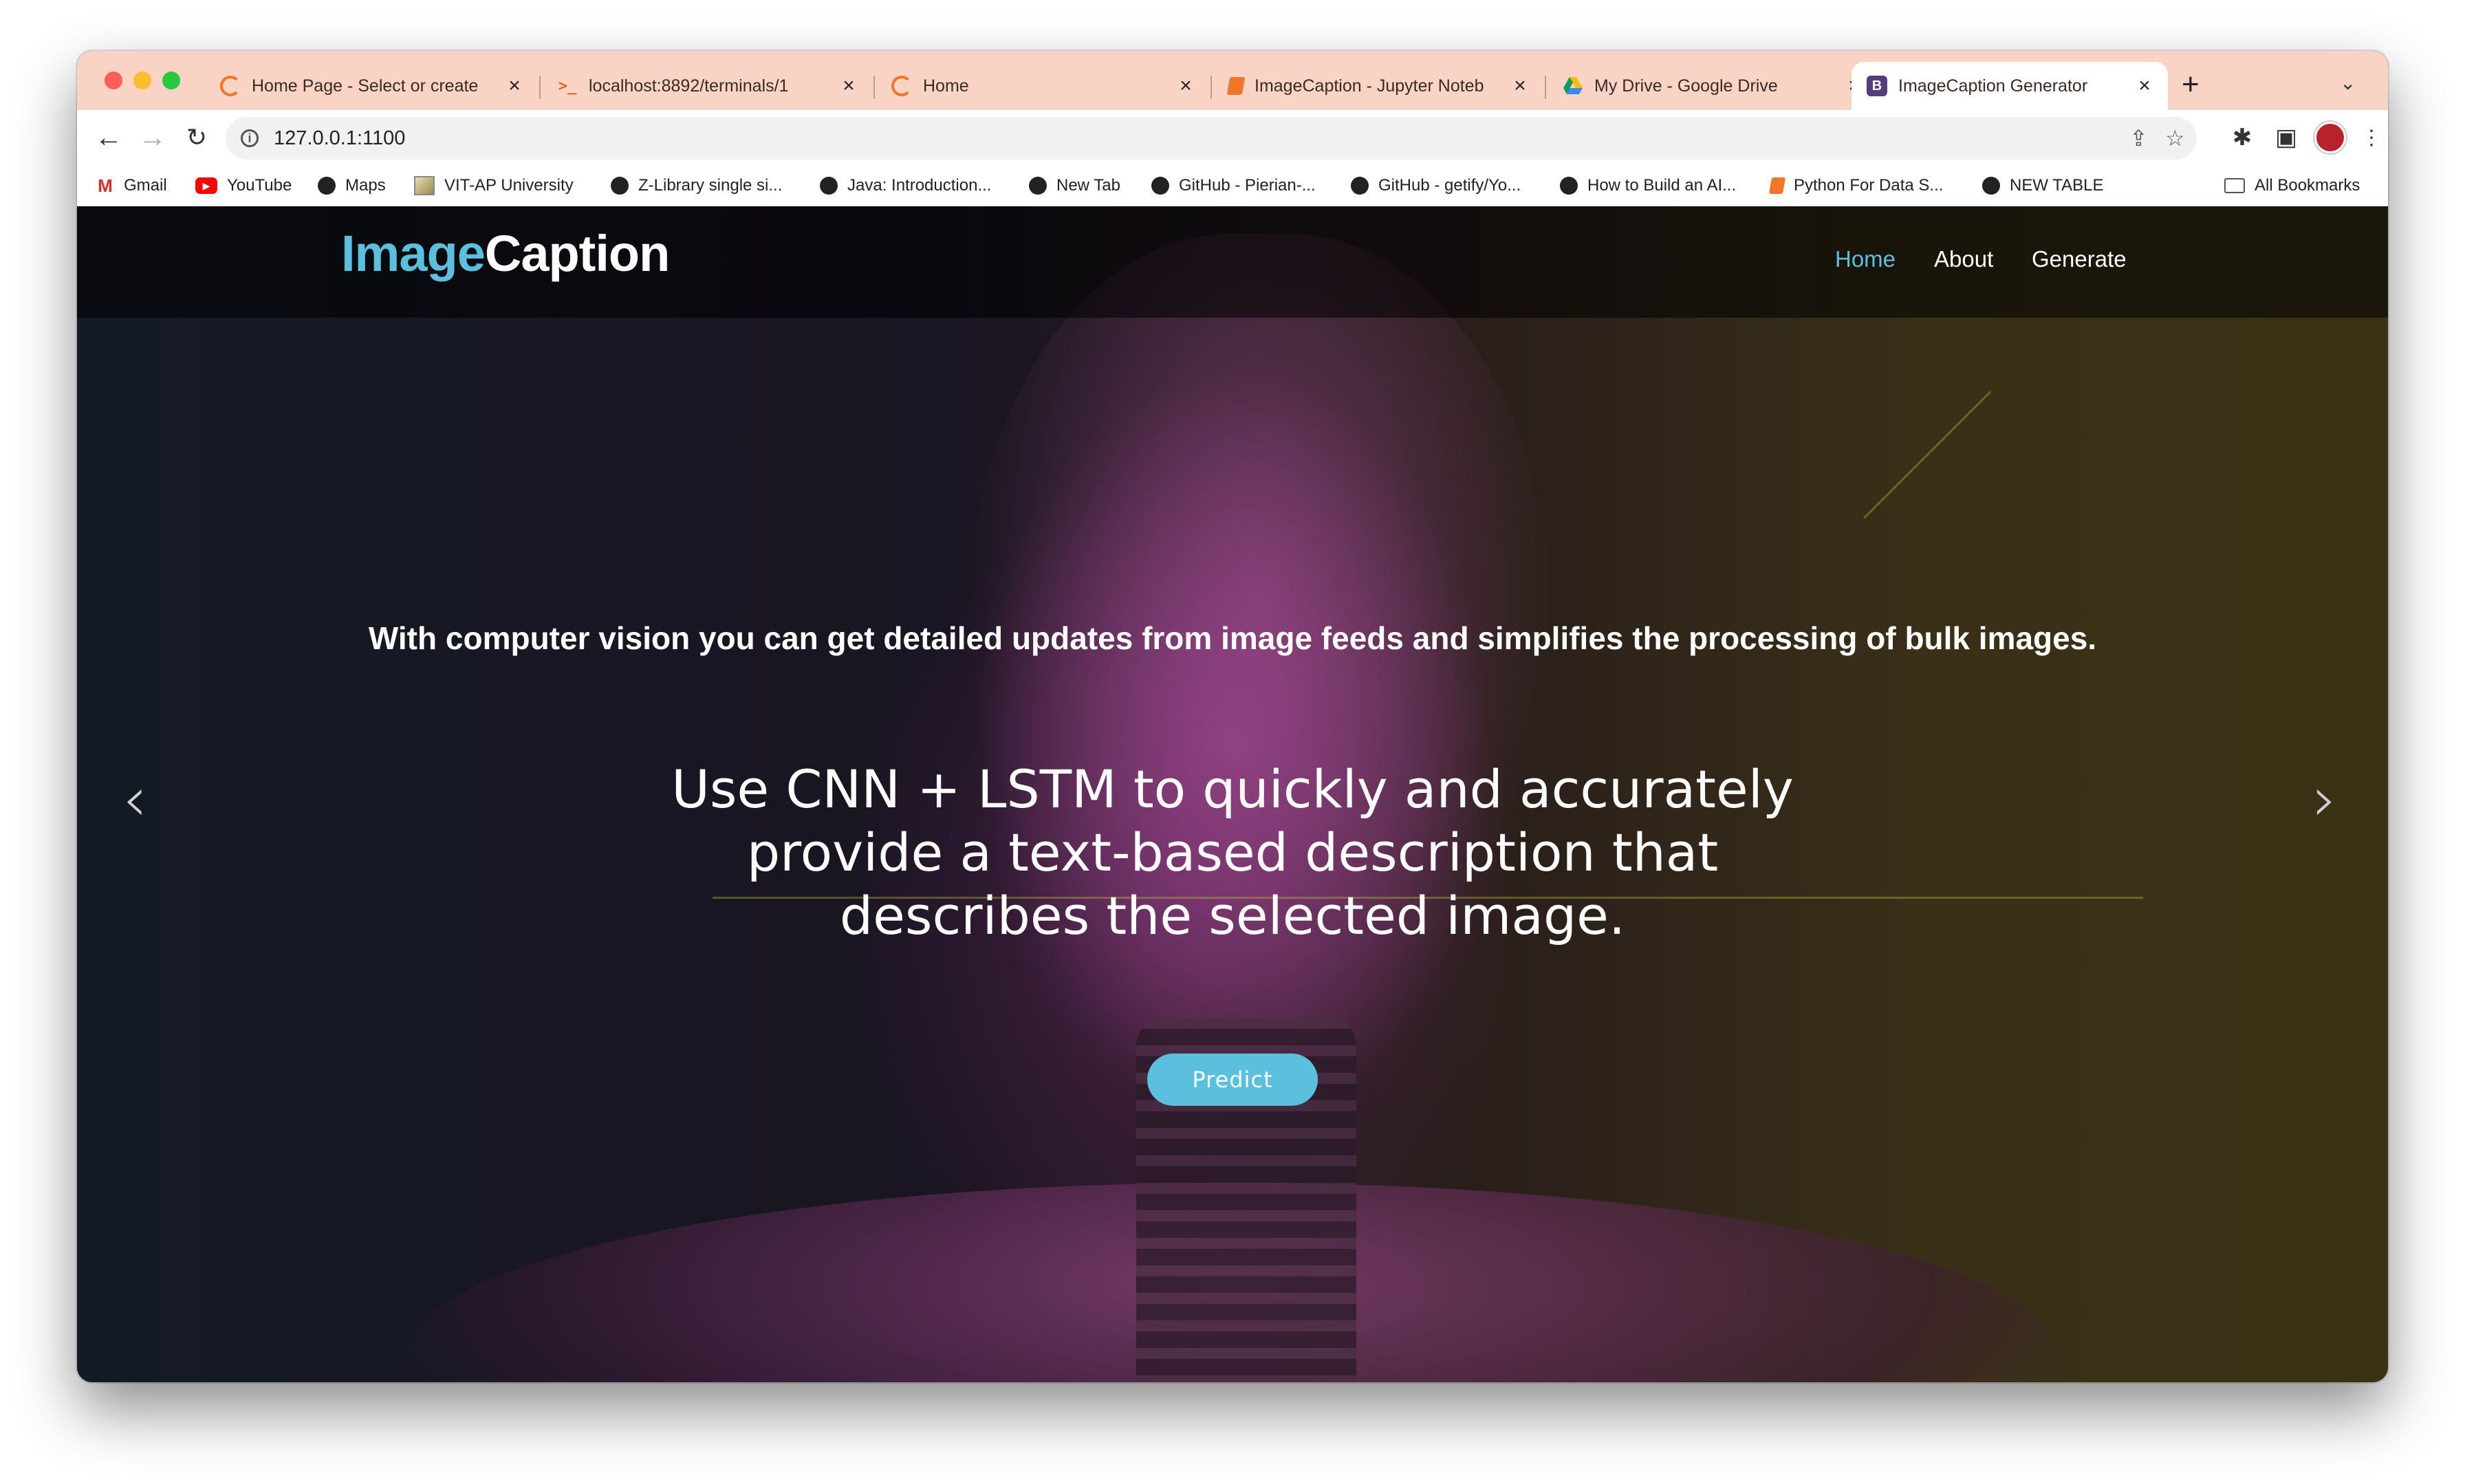  Describe the element at coordinates (1232, 262) in the screenshot. I see `site-navbar: ImageCaption Home About Generate` at that location.